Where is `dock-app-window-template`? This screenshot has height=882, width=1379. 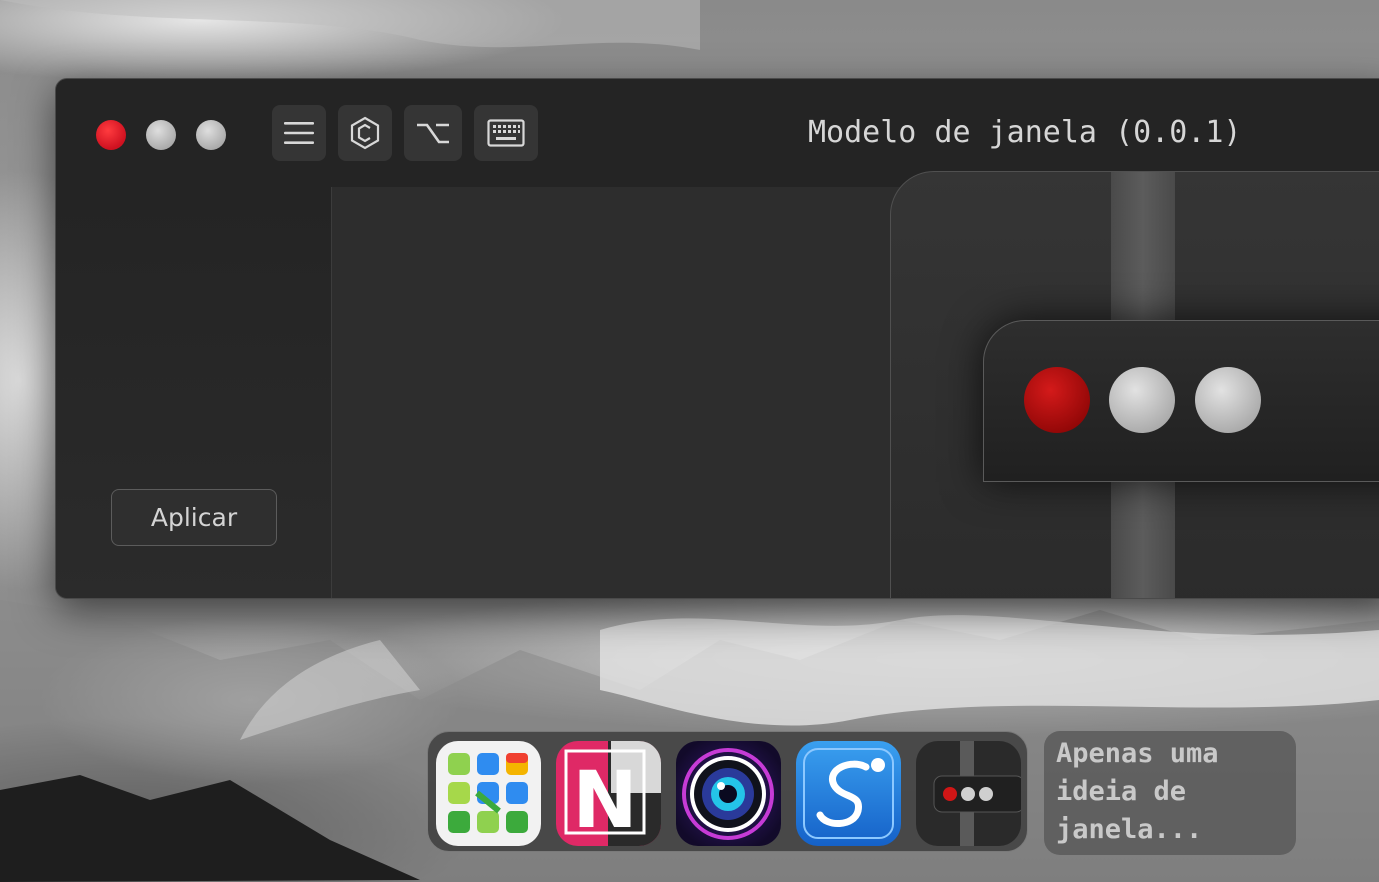 dock-app-window-template is located at coordinates (968, 793).